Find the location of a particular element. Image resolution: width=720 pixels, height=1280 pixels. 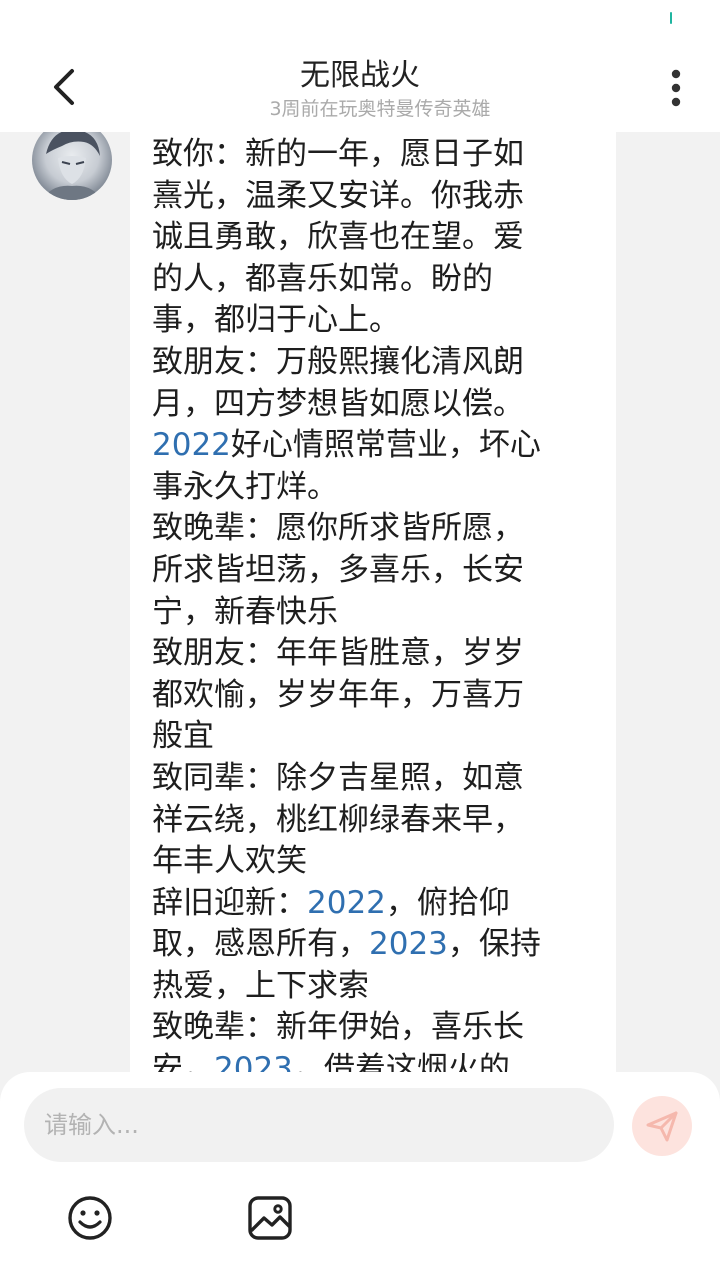

more-vertical-icon is located at coordinates (676, 88).